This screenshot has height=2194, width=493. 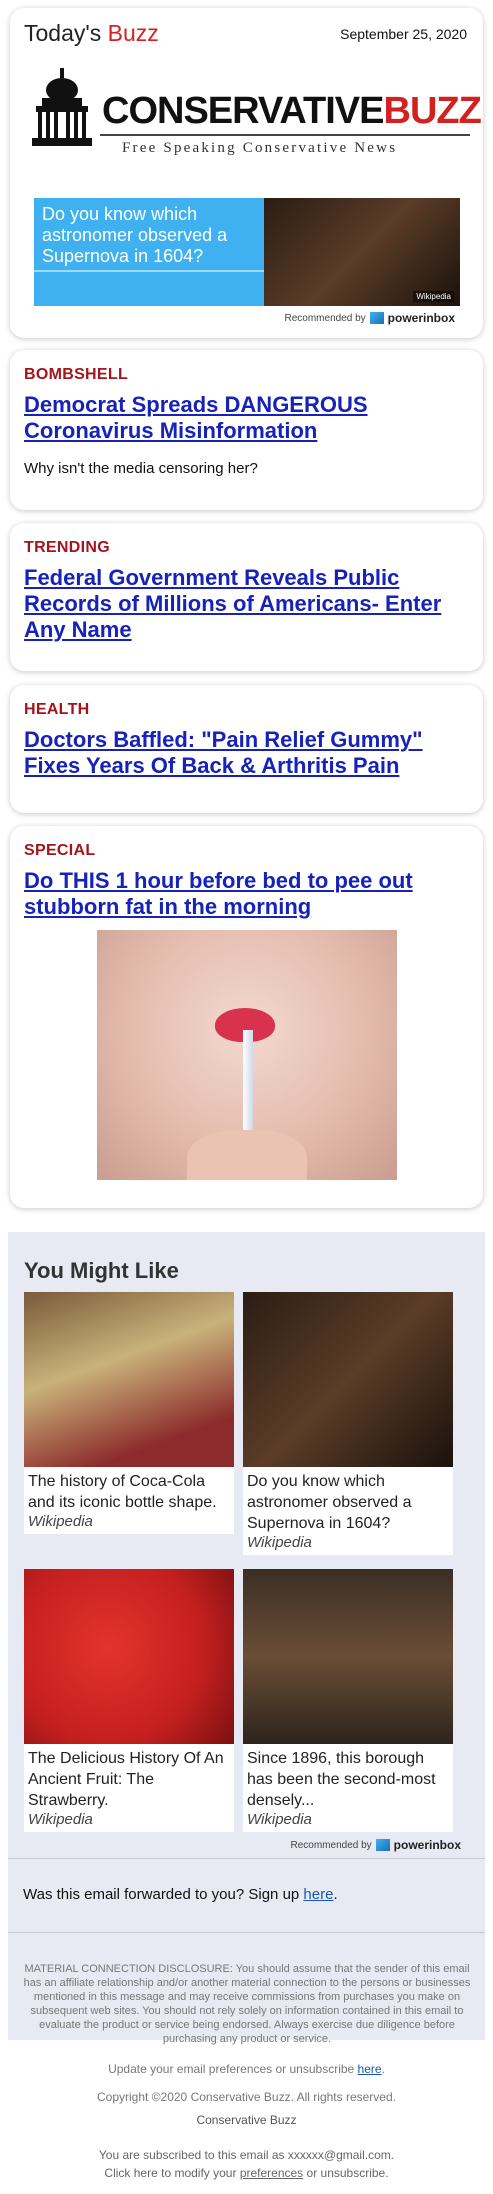 I want to click on article-category: HEALTH, so click(x=57, y=709).